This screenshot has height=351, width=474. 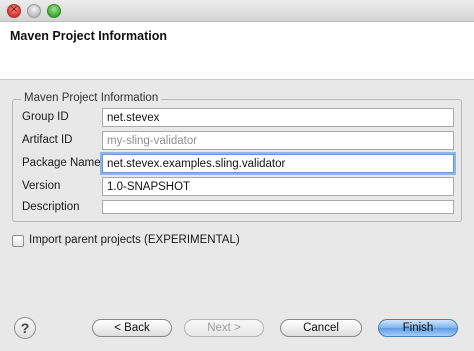 What do you see at coordinates (278, 186) in the screenshot?
I see `version-field` at bounding box center [278, 186].